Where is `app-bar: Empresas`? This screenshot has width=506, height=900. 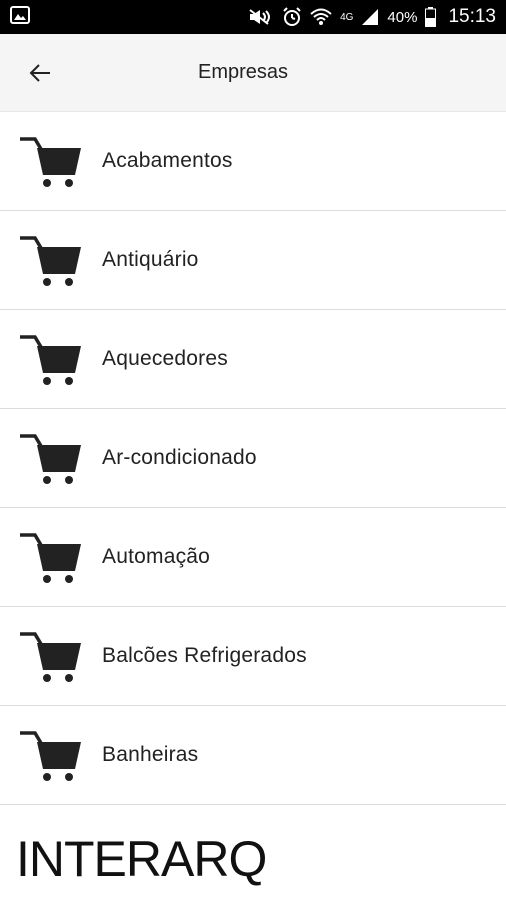
app-bar: Empresas is located at coordinates (253, 73).